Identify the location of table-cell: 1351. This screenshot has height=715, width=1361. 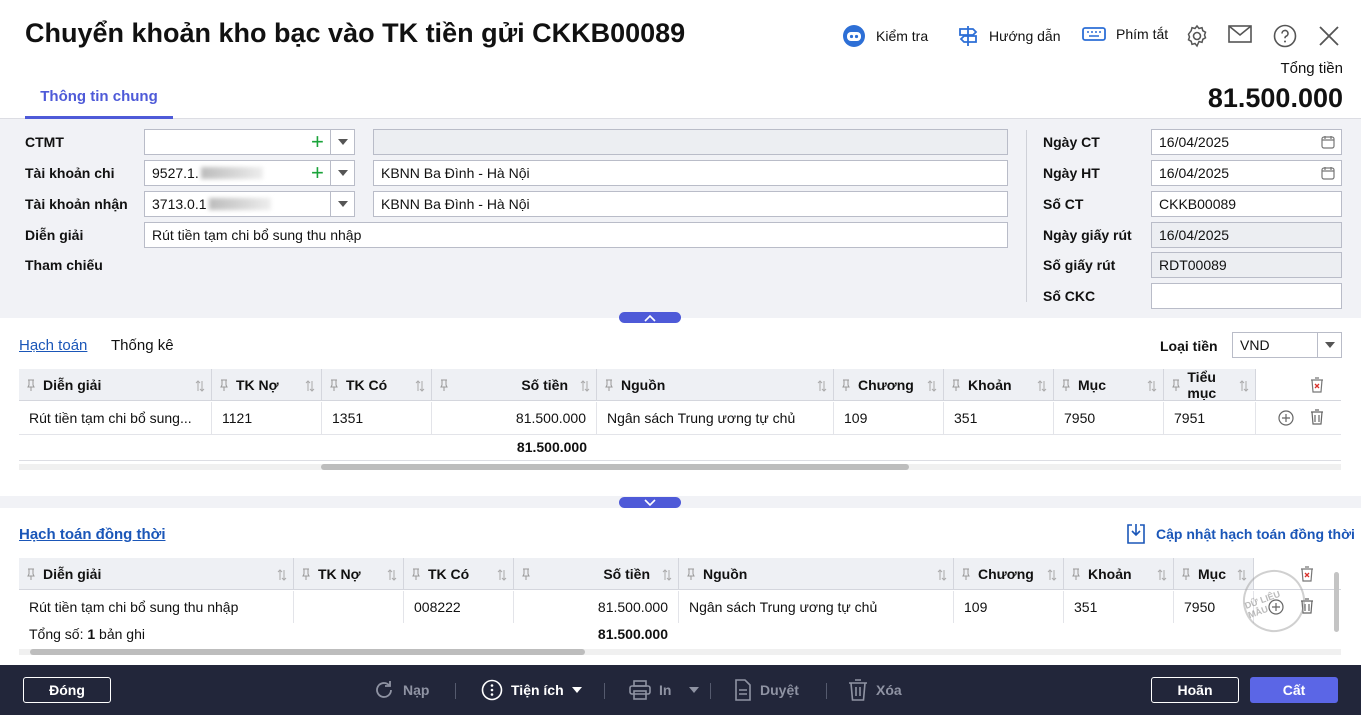
(377, 418).